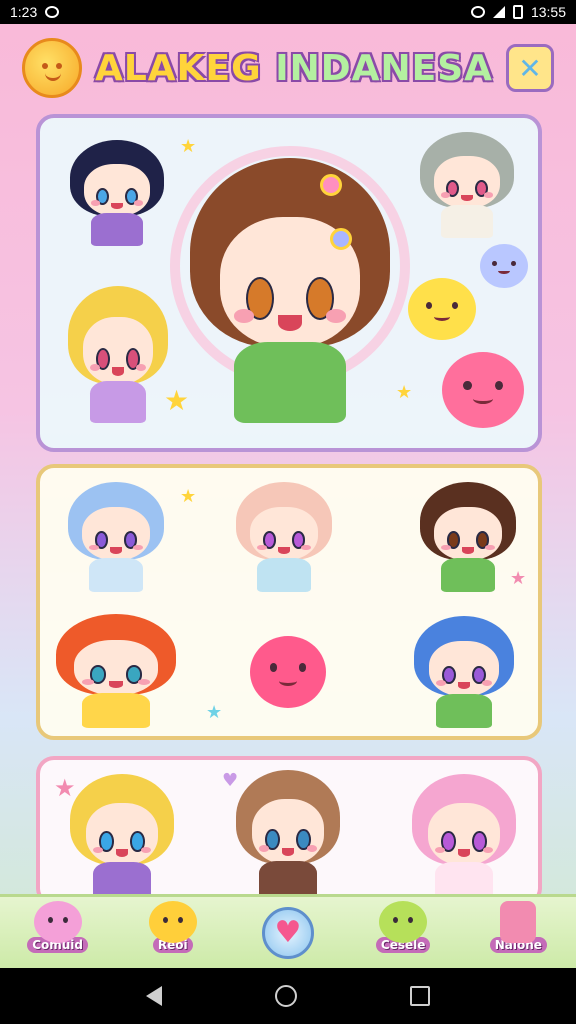  What do you see at coordinates (117, 194) in the screenshot?
I see `sticker-dark-hair-girl` at bounding box center [117, 194].